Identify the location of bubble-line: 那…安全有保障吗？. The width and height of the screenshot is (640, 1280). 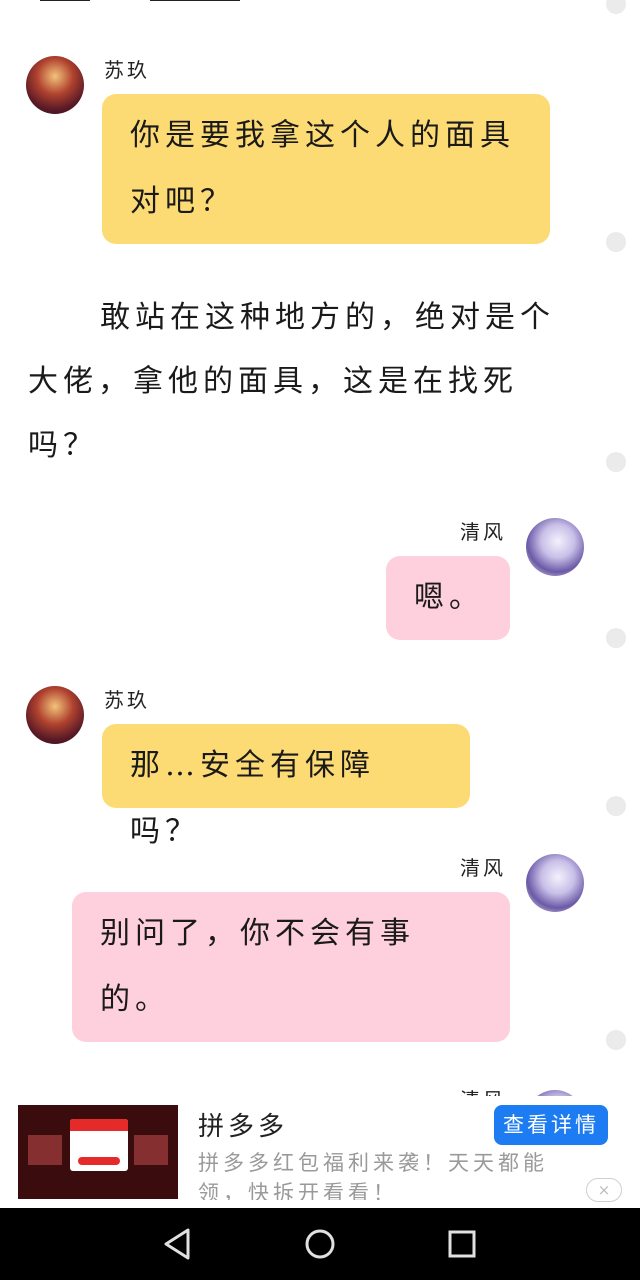
(252, 798).